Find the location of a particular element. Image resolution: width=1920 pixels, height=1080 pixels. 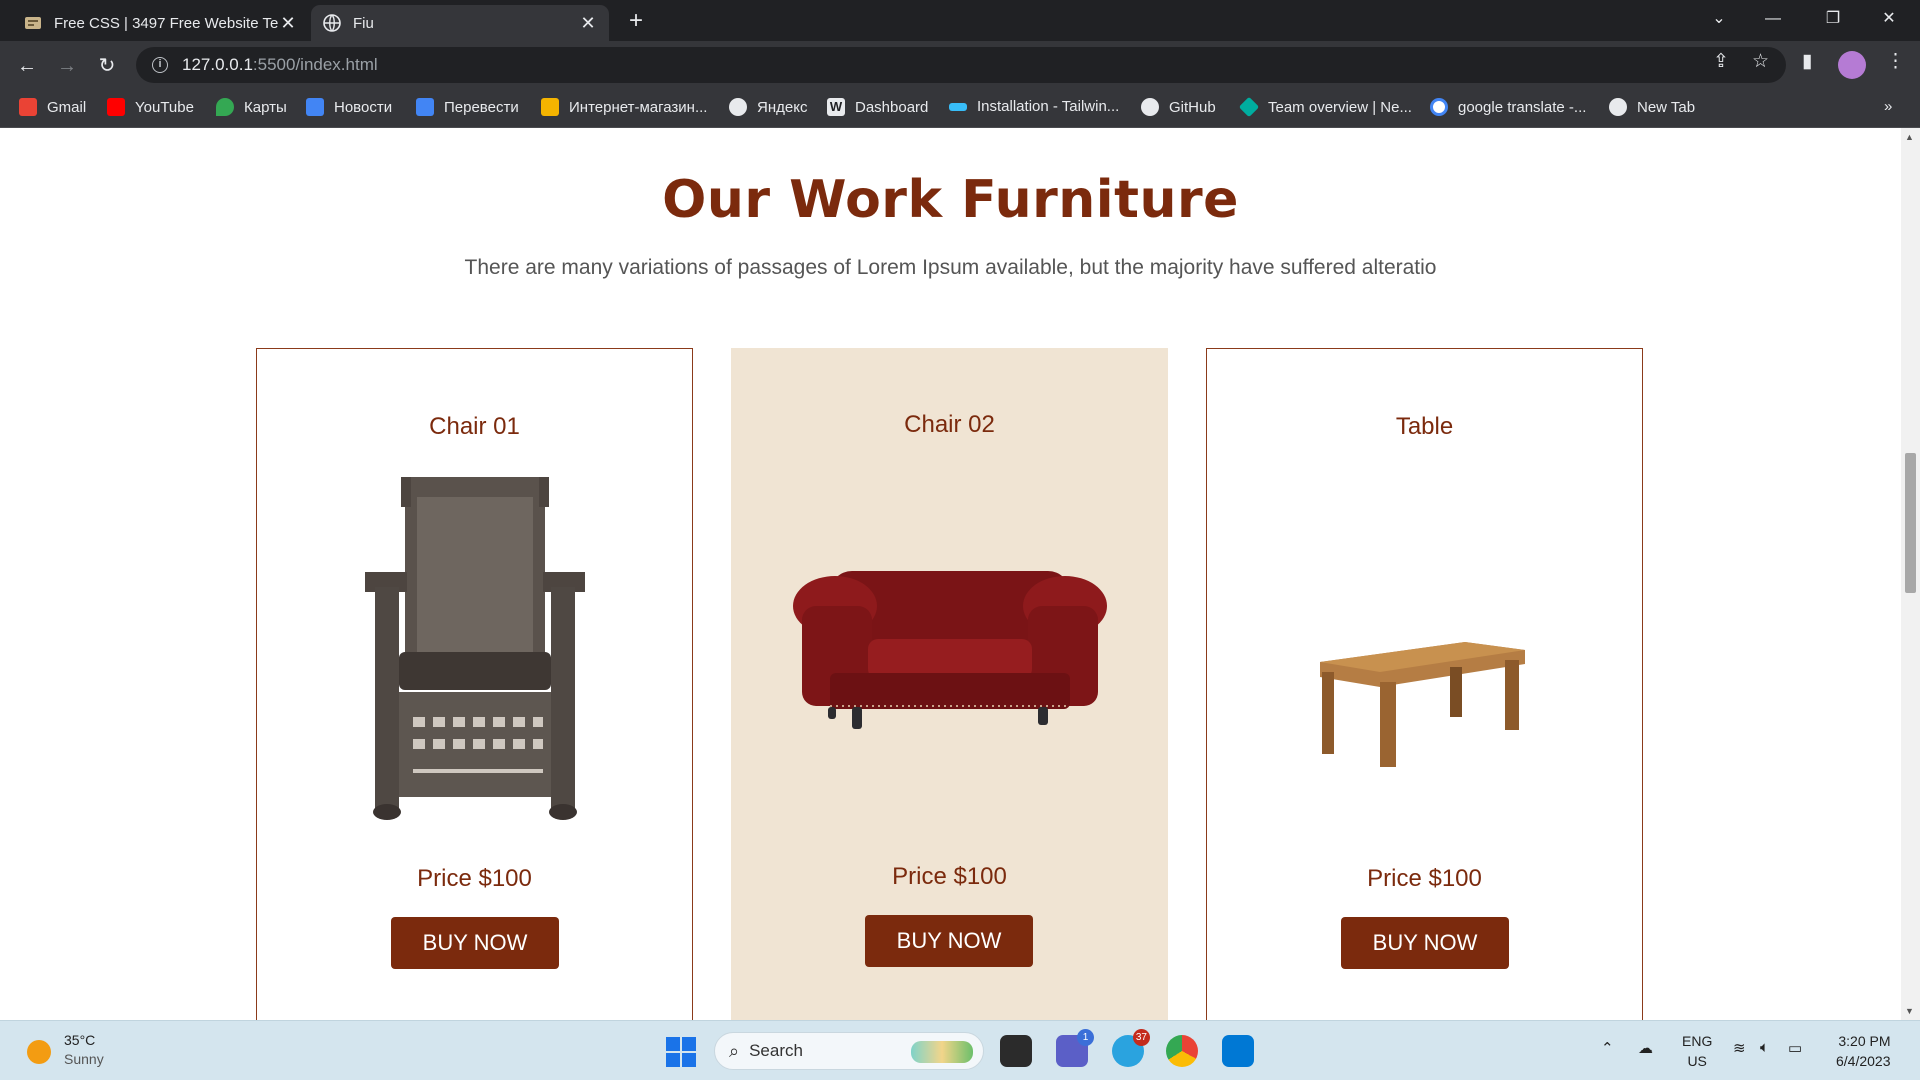

red-leather-sofa-image is located at coordinates (949, 648).